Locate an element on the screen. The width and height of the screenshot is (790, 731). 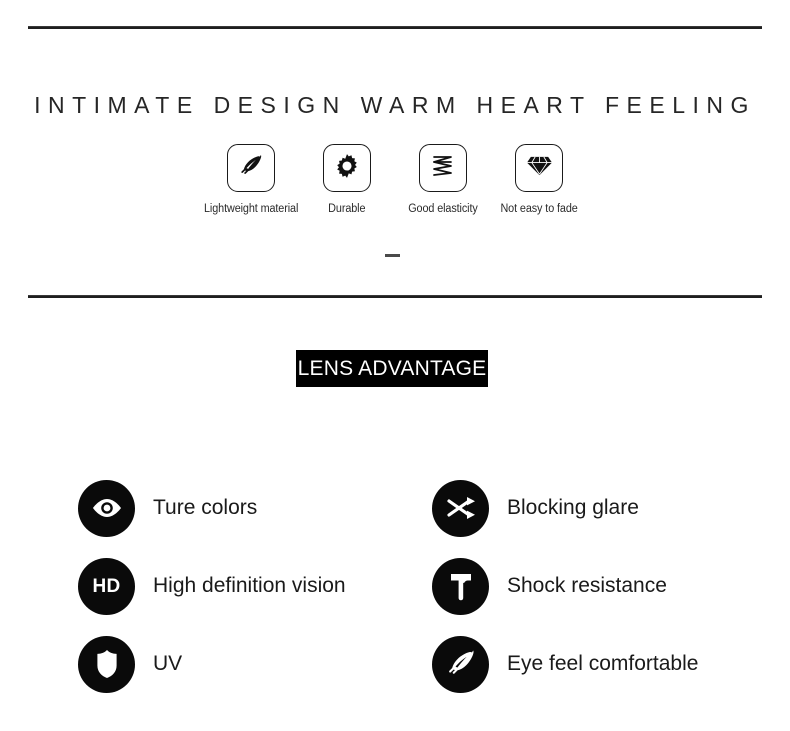
feature-label: Lightweight material is located at coordinates (251, 209).